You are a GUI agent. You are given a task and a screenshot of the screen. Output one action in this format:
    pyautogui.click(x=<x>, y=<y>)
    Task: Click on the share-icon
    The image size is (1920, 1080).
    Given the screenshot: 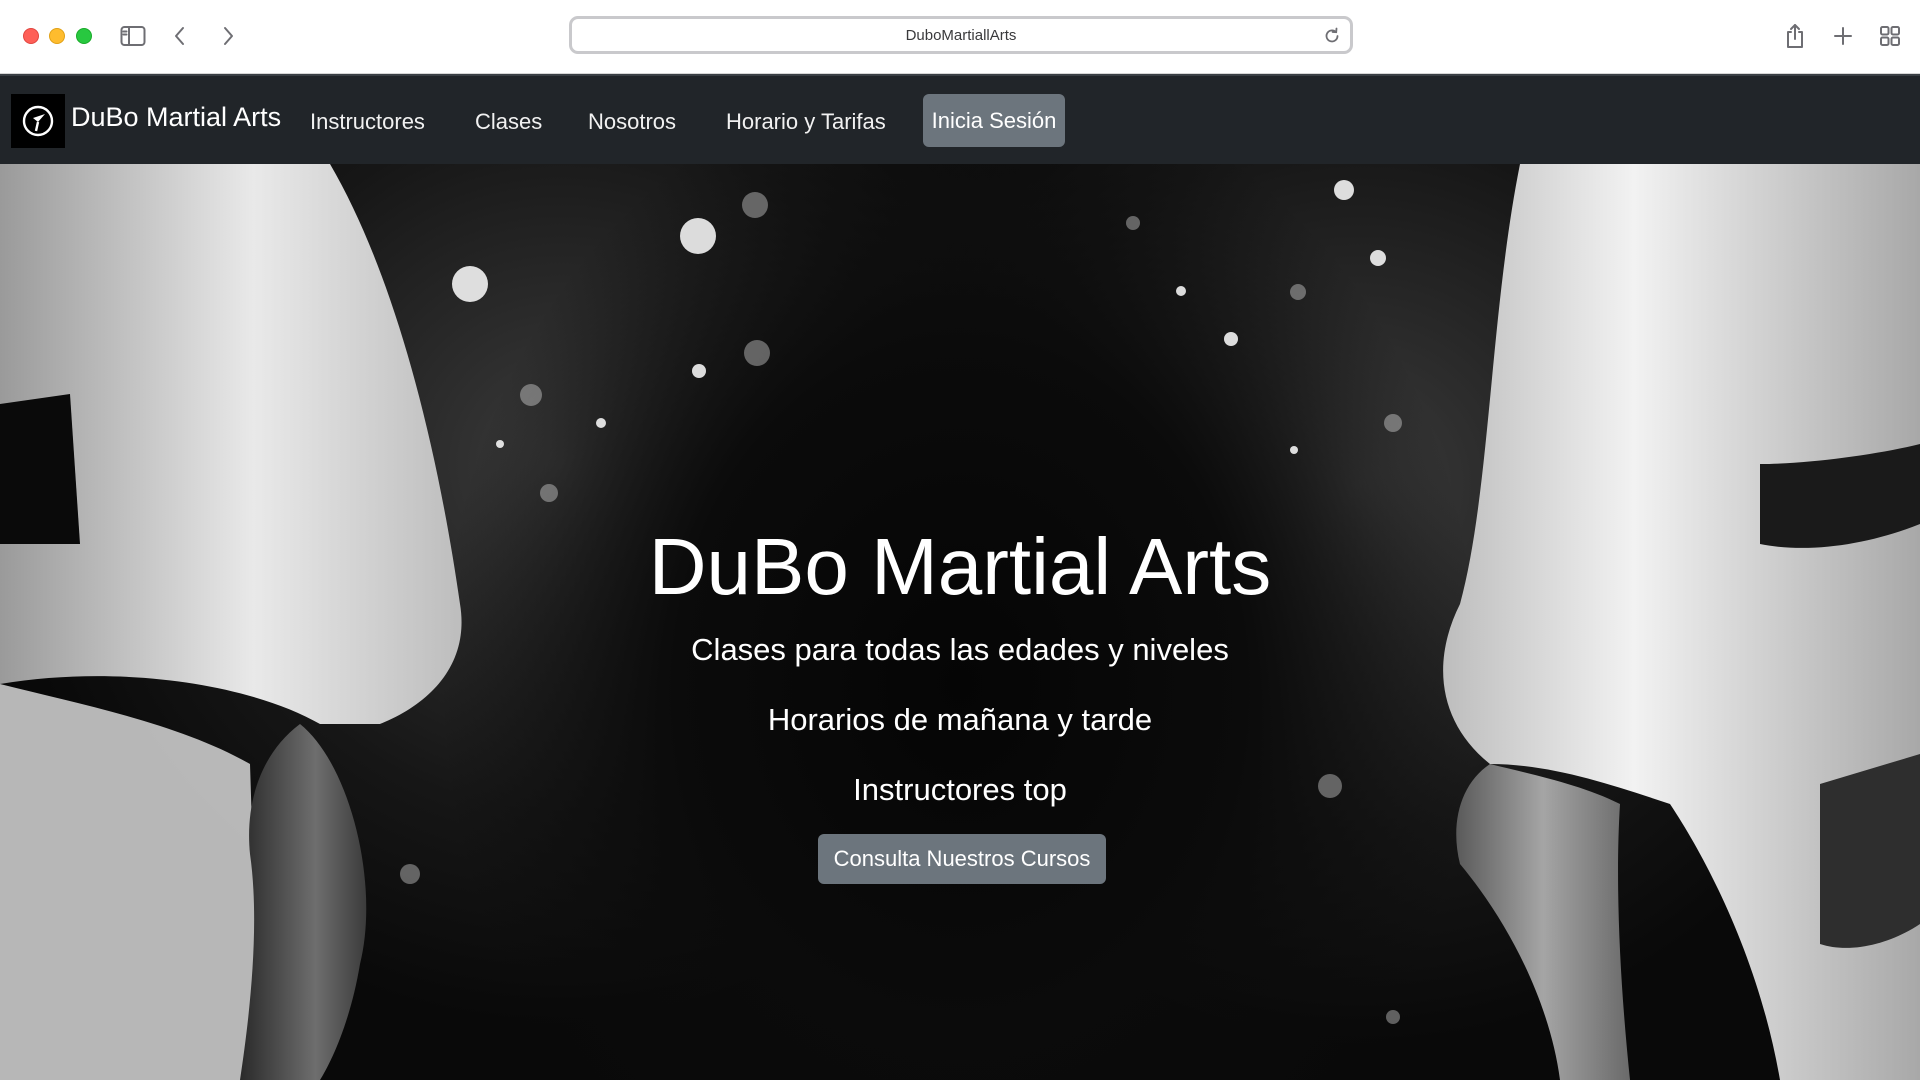 What is the action you would take?
    pyautogui.click(x=1795, y=36)
    